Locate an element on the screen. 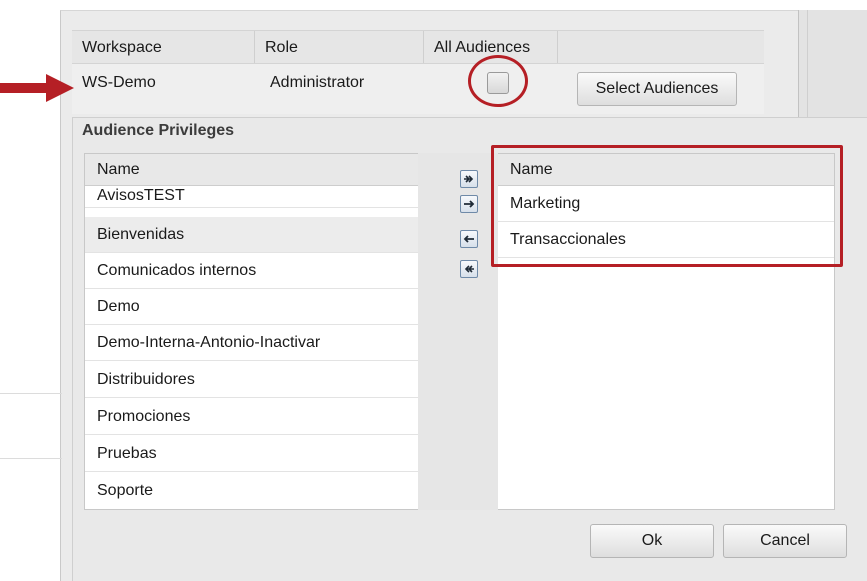 The image size is (867, 581). move-all-right-icon is located at coordinates (469, 179).